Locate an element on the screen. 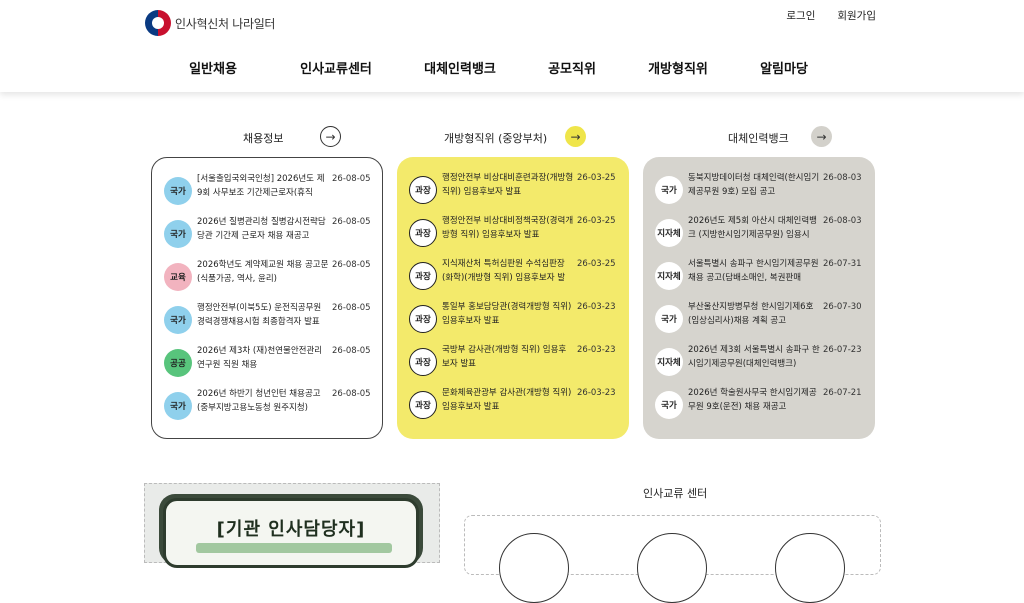 The height and width of the screenshot is (603, 1024). site-logo: 인사혁신처 나라일터 is located at coordinates (210, 23).